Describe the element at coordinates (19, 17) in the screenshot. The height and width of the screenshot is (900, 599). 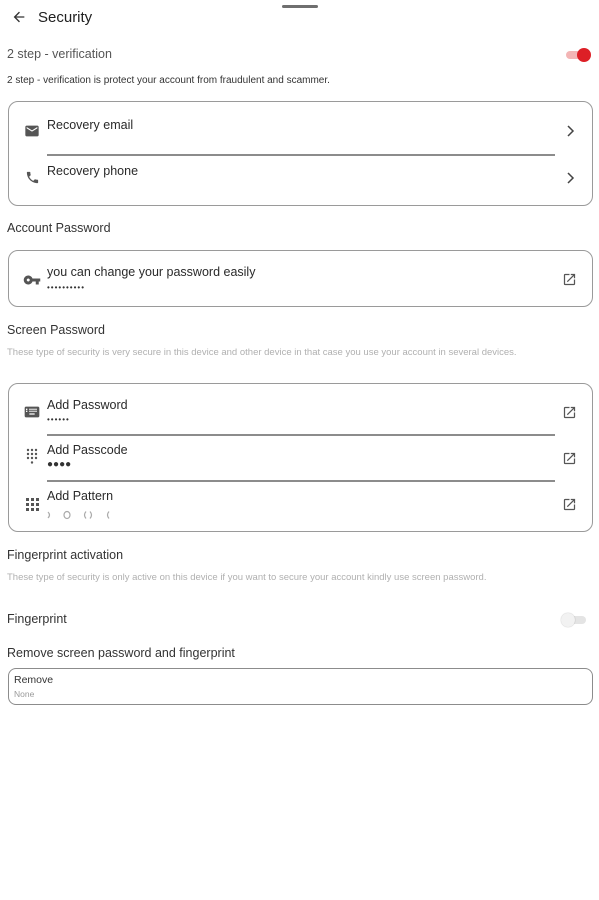
I see `back-arrow-icon` at that location.